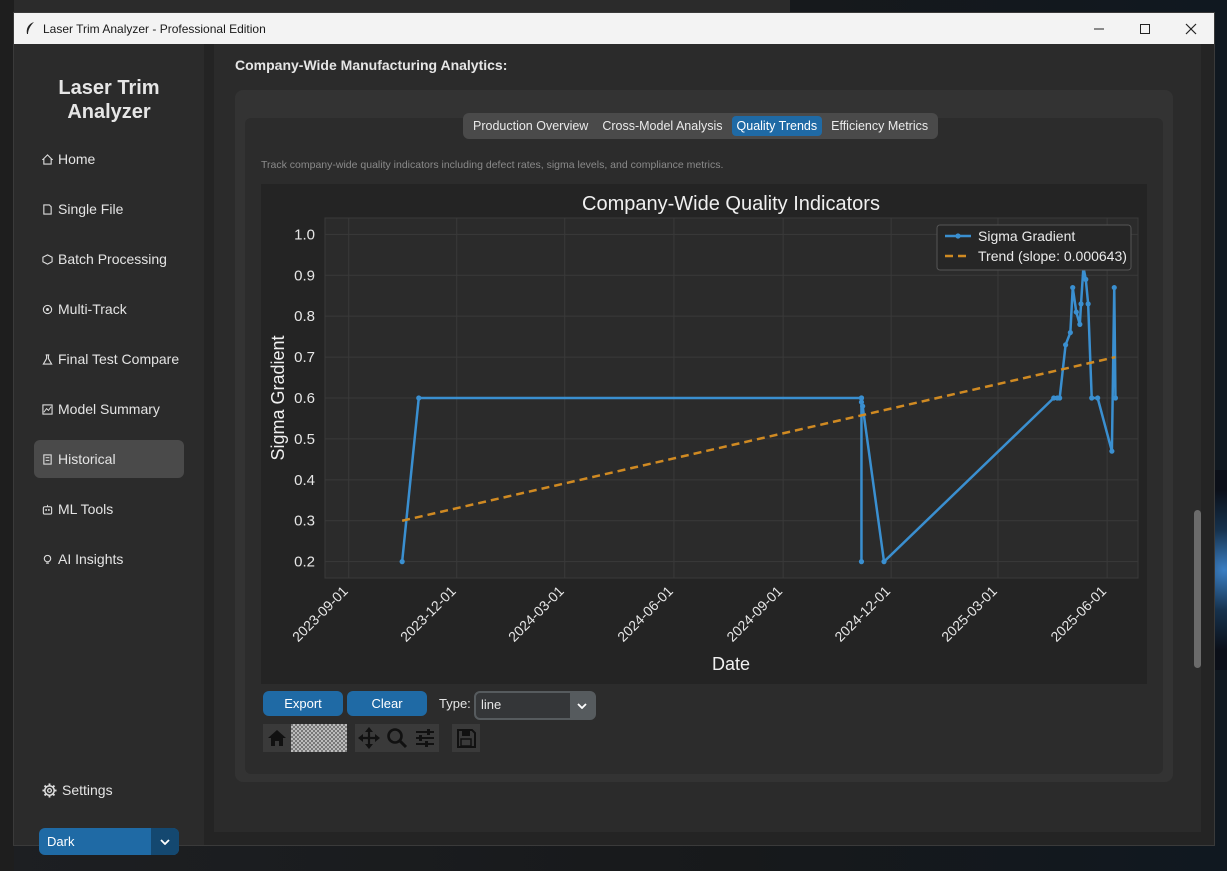  What do you see at coordinates (333, 738) in the screenshot?
I see `toolbar-forward-button` at bounding box center [333, 738].